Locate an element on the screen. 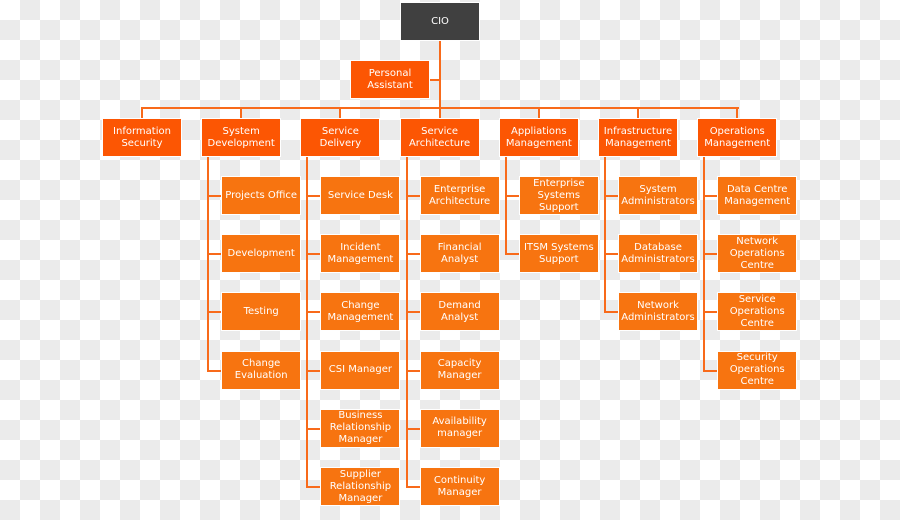 Image resolution: width=900 pixels, height=520 pixels. role-box: Availability manager is located at coordinates (459, 428).